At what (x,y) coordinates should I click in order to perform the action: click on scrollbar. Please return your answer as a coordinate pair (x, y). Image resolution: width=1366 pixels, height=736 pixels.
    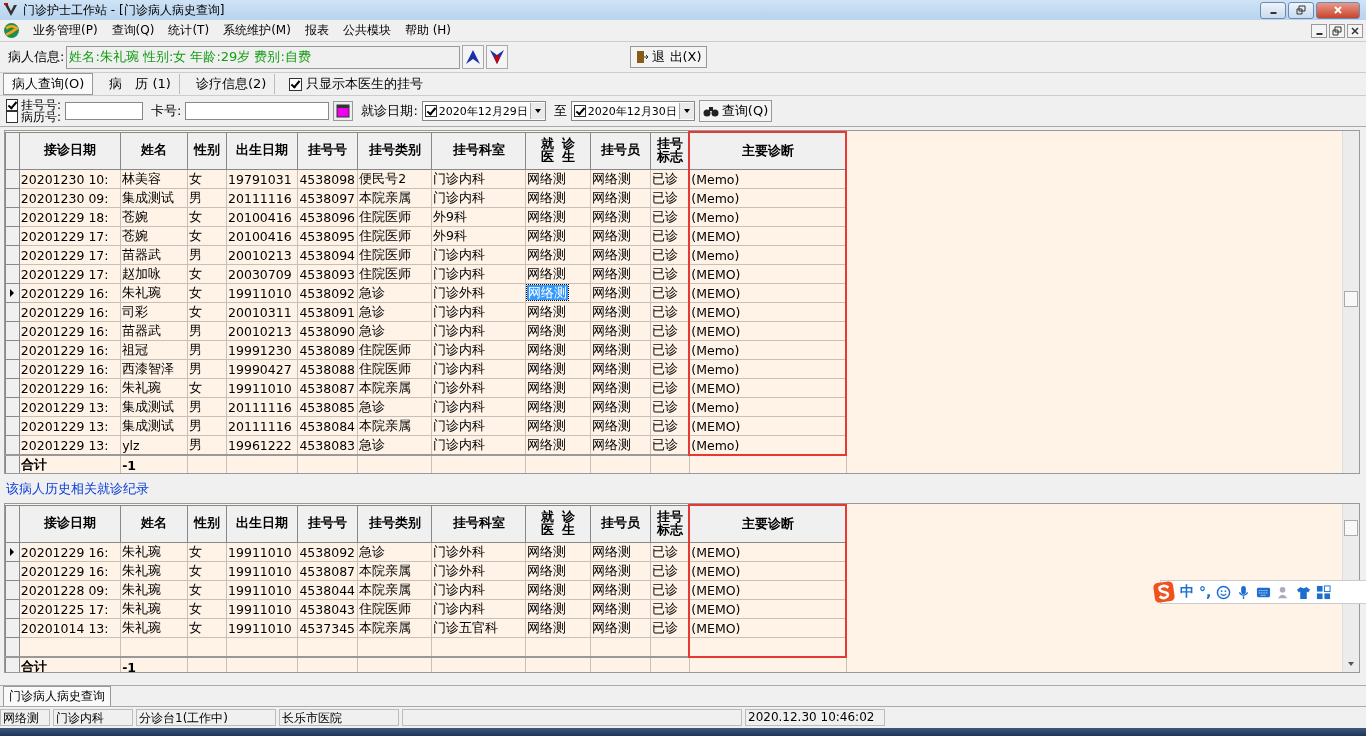
    Looking at the image, I should click on (1350, 302).